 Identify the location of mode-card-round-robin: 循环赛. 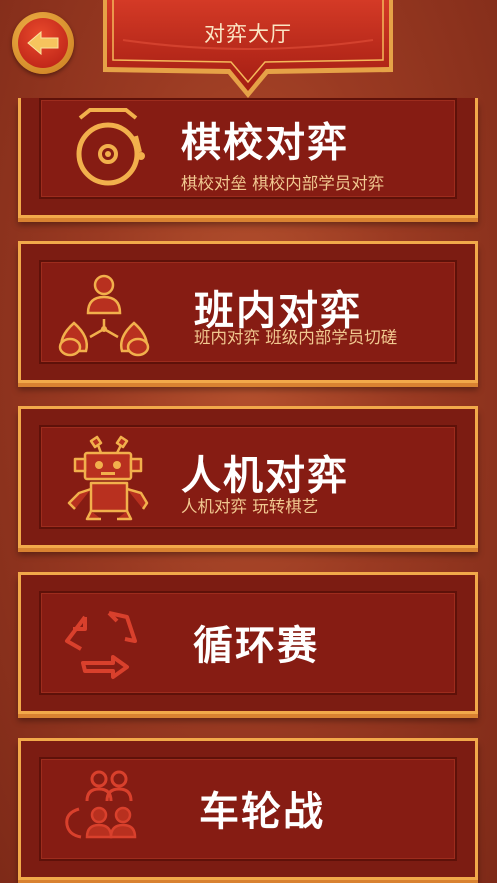
(248, 643).